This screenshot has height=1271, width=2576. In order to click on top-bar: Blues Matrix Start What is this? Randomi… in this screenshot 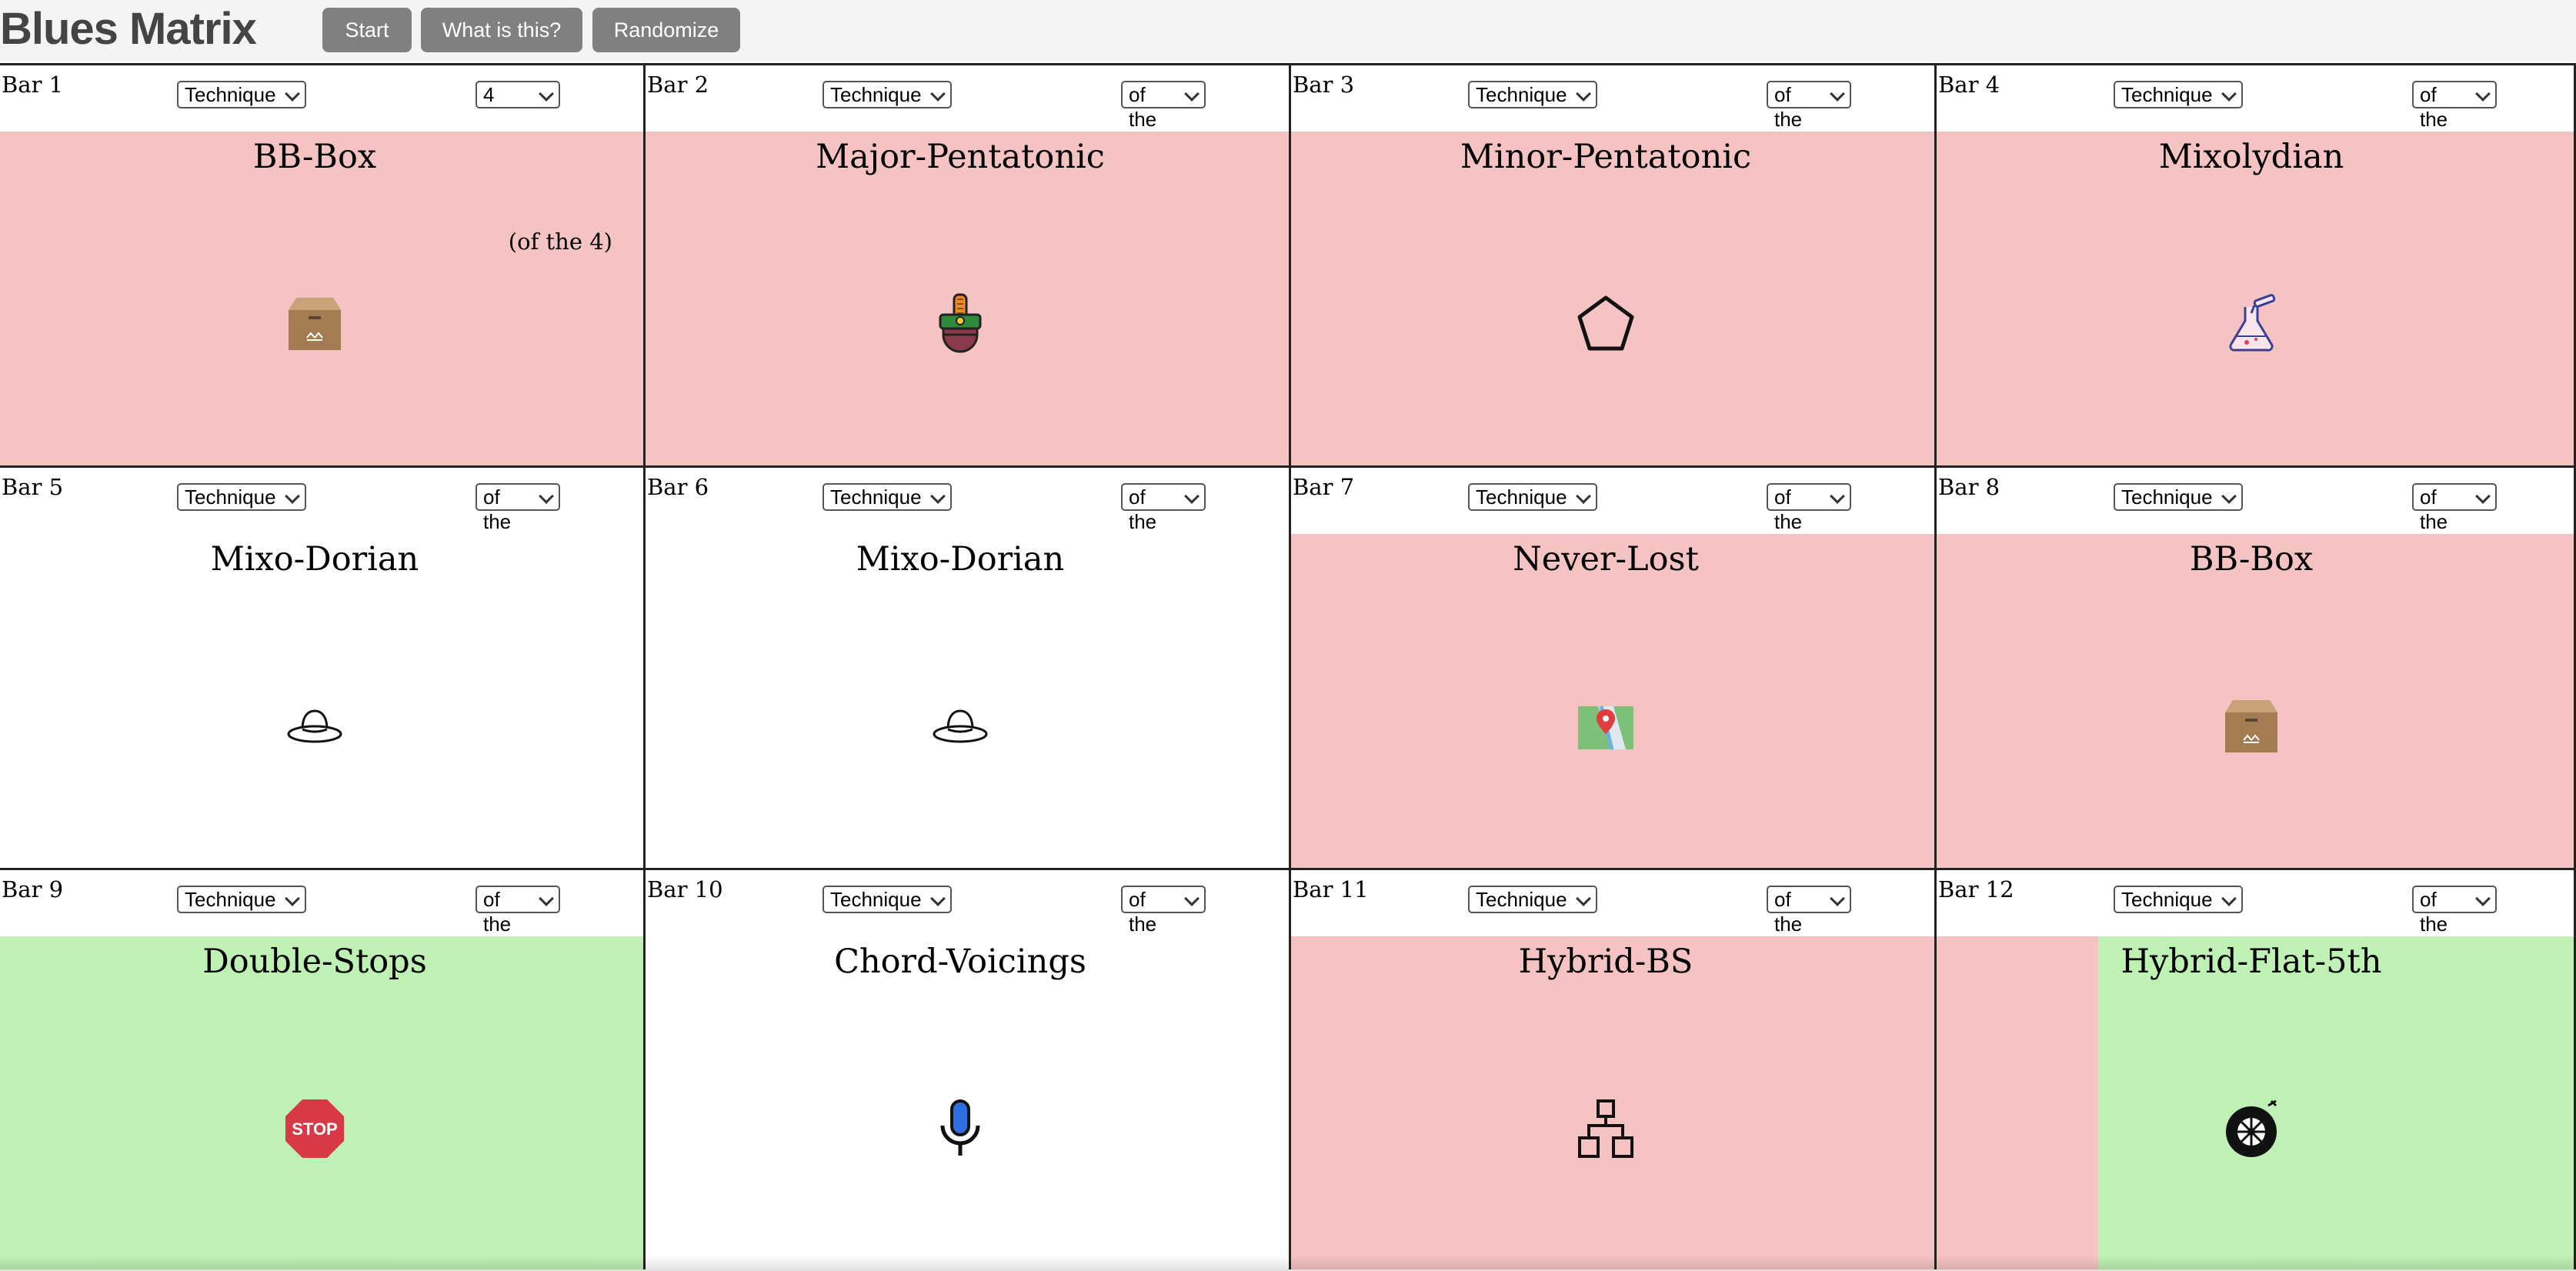, I will do `click(1288, 31)`.